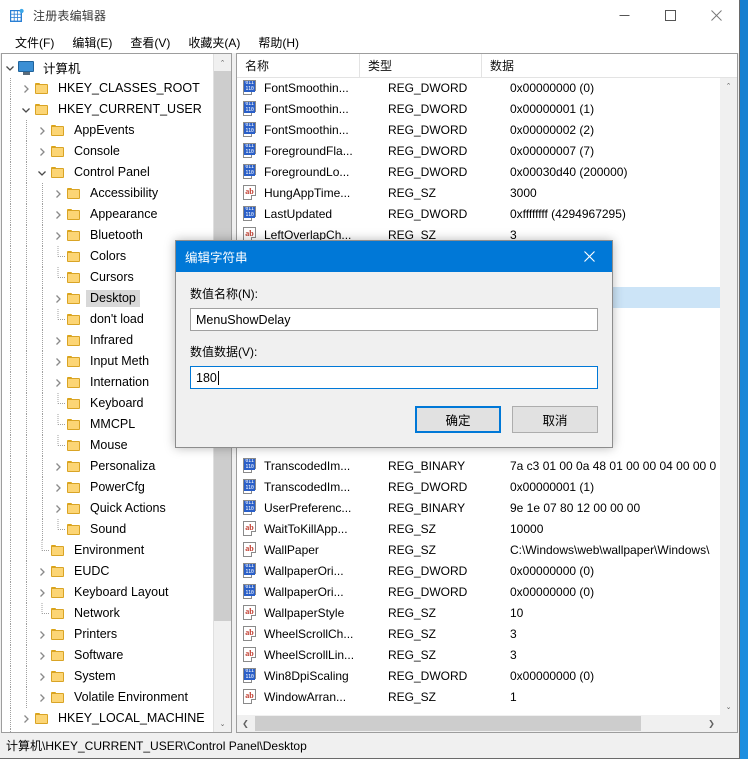  What do you see at coordinates (108, 550) in the screenshot?
I see `tree-item-environment: Environment` at bounding box center [108, 550].